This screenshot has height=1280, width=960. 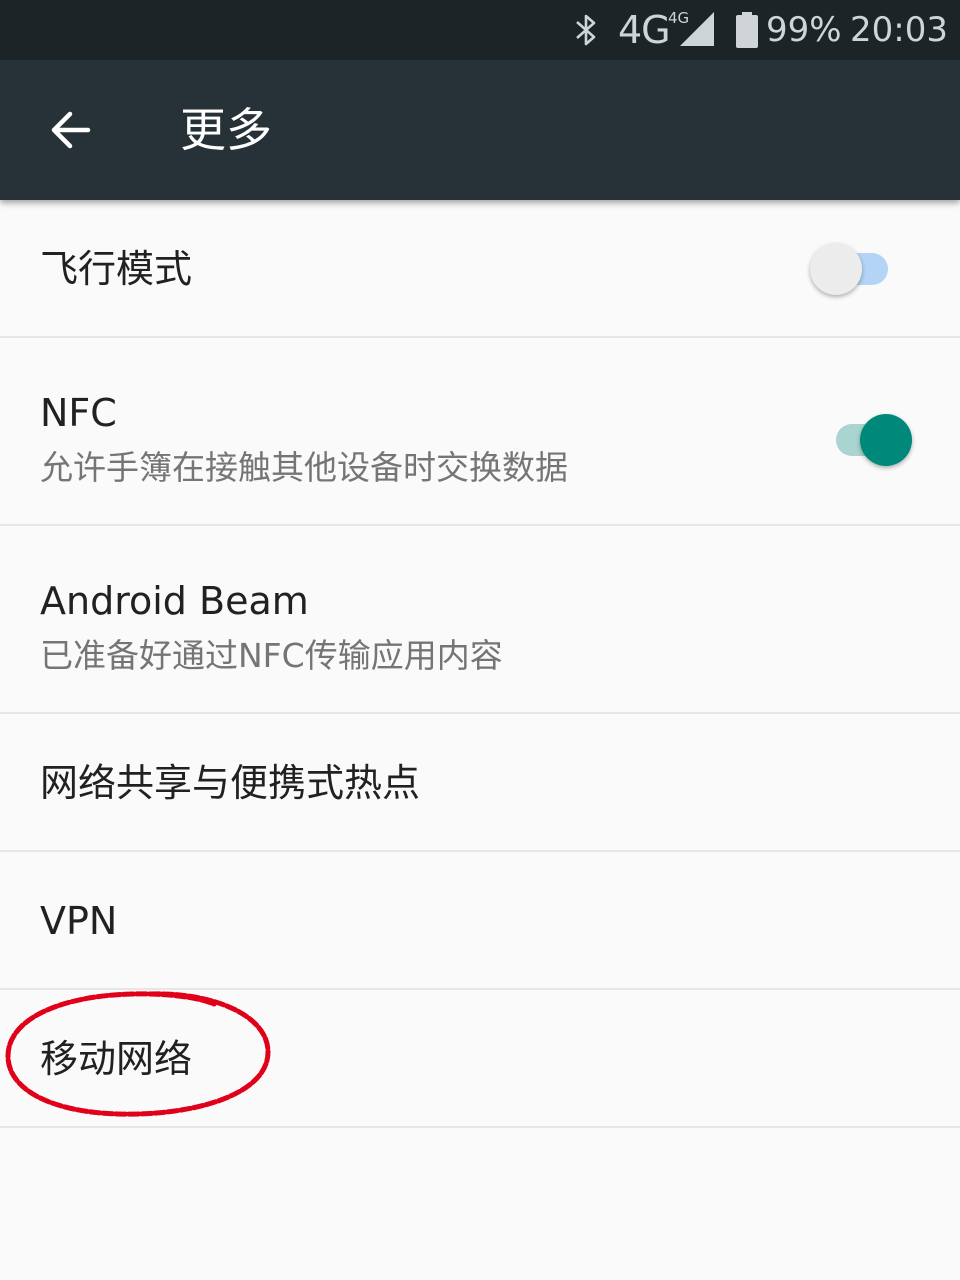 What do you see at coordinates (79, 921) in the screenshot?
I see `vpn-title: VPN` at bounding box center [79, 921].